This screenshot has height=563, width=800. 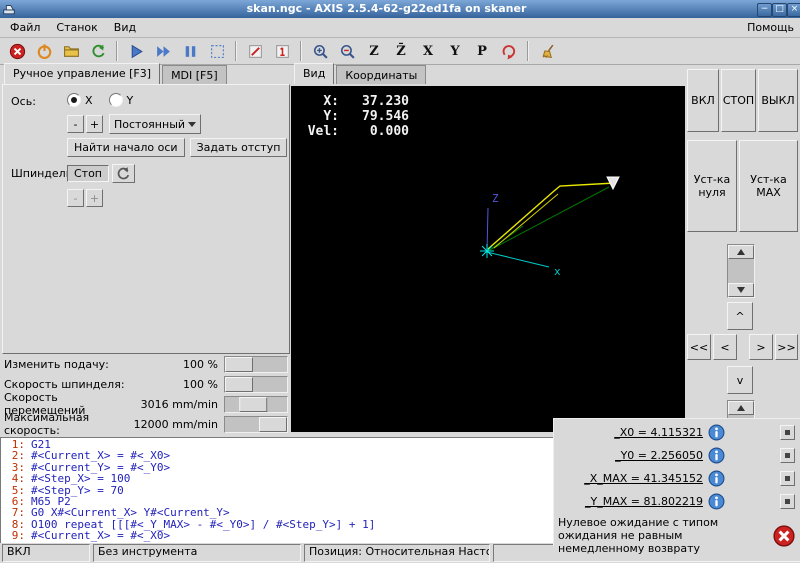 I want to click on estop-button, so click(x=17, y=51).